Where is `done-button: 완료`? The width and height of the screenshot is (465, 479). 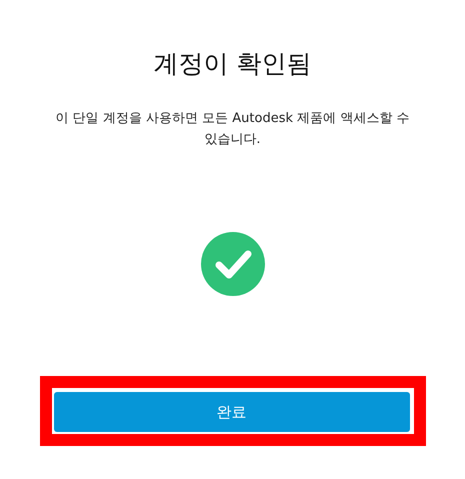
done-button: 완료 is located at coordinates (232, 412).